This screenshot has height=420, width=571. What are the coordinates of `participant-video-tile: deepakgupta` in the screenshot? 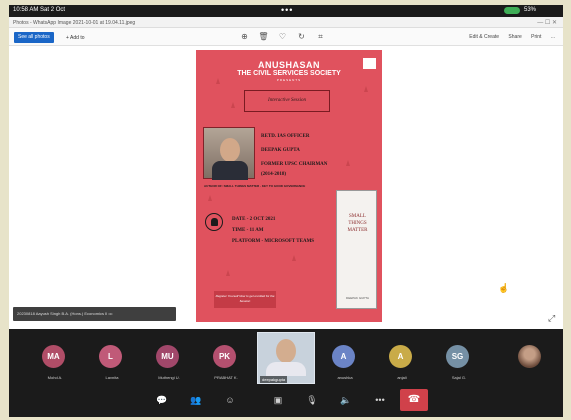 It's located at (286, 358).